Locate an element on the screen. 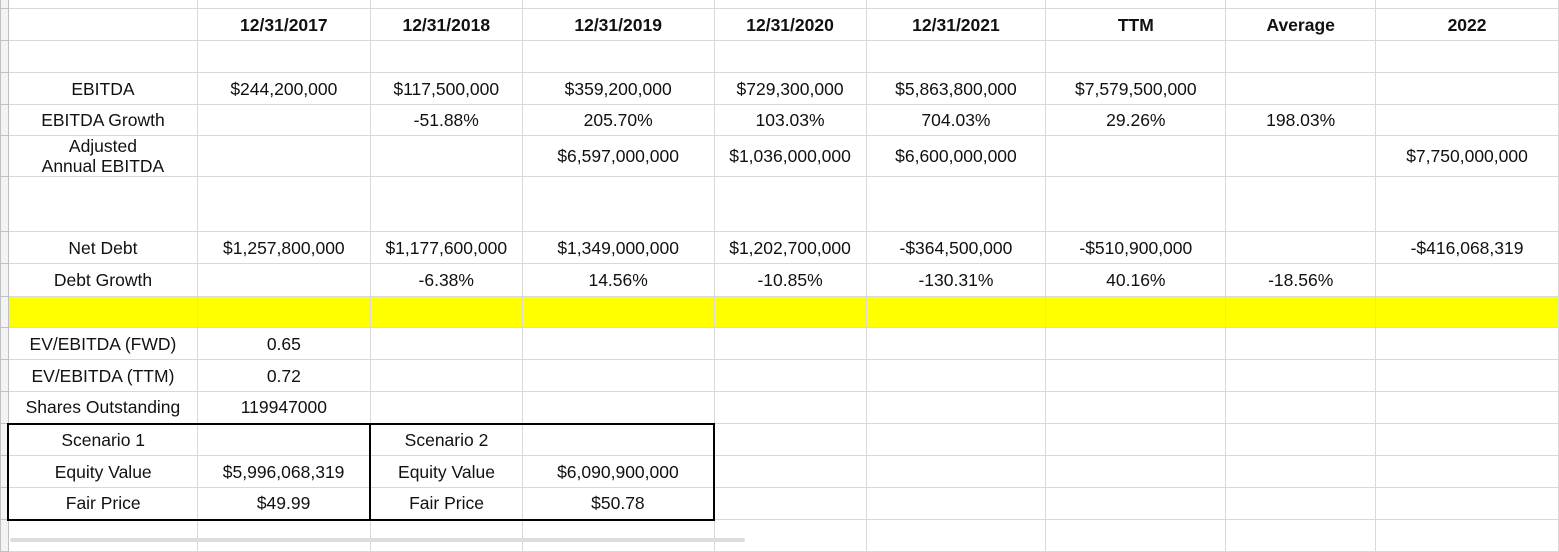  value-cell: $117,500,000 is located at coordinates (446, 88).